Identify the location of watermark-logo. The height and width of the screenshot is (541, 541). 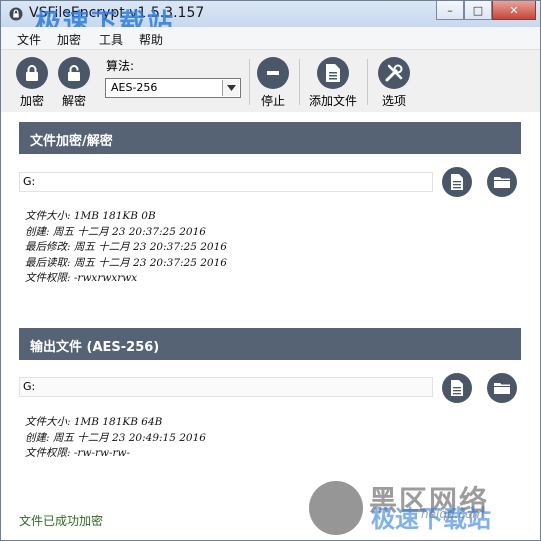
(336, 508).